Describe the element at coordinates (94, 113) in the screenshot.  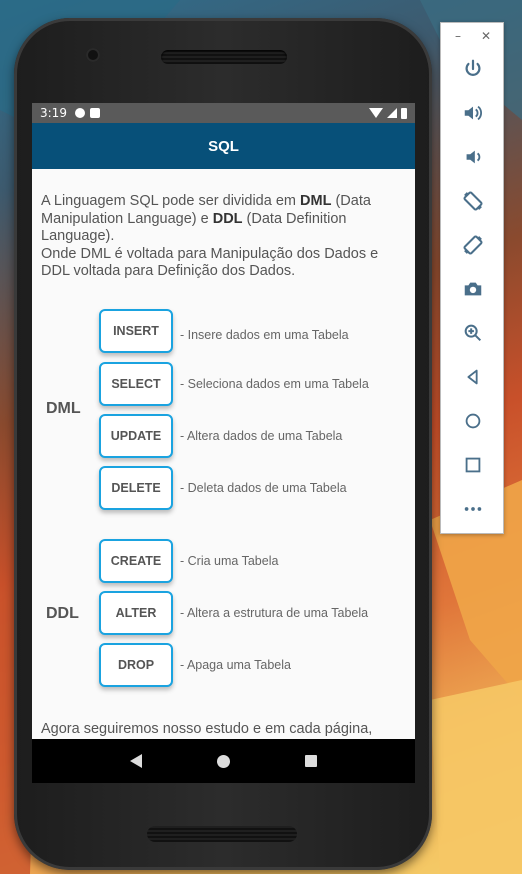
I see `storage-notification-icon` at that location.